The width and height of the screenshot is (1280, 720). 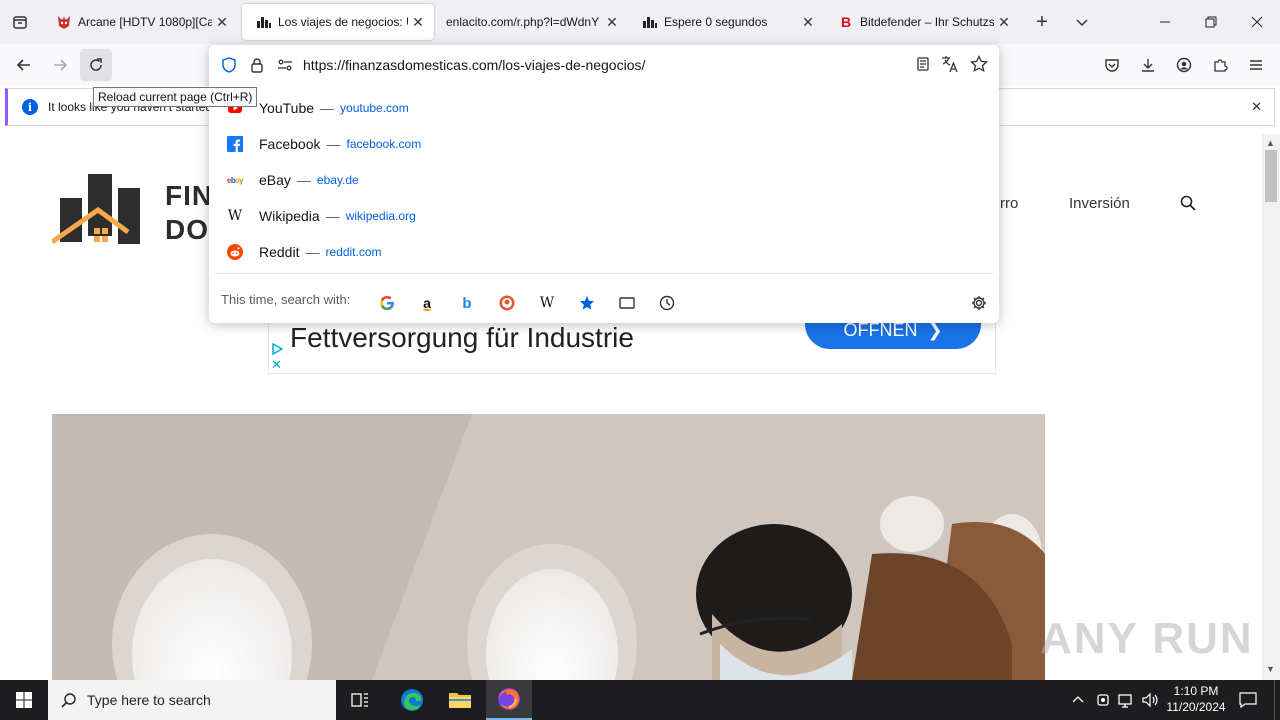 What do you see at coordinates (60, 65) in the screenshot?
I see `forward-button` at bounding box center [60, 65].